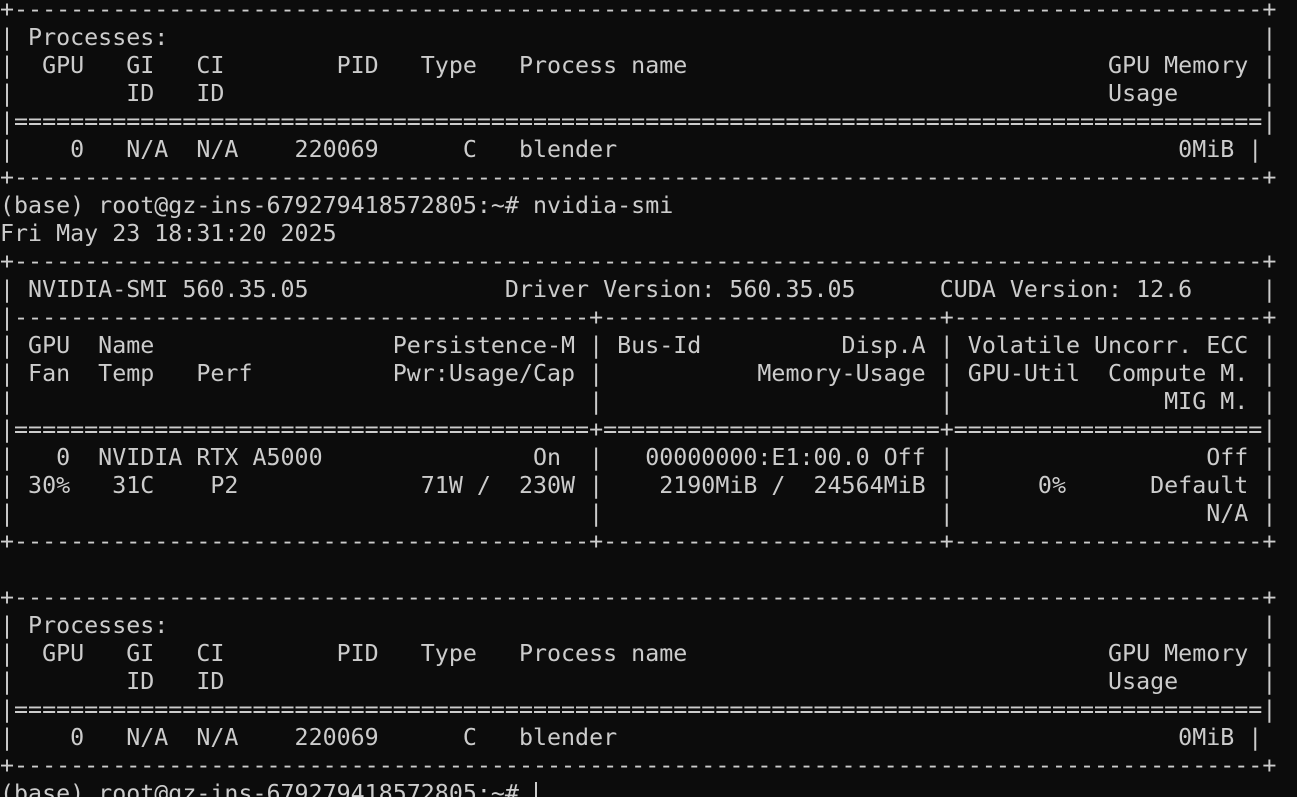 The width and height of the screenshot is (1297, 797). I want to click on prompt-text: (base) root@gz-ins-679279418572805:~#, so click(266, 788).